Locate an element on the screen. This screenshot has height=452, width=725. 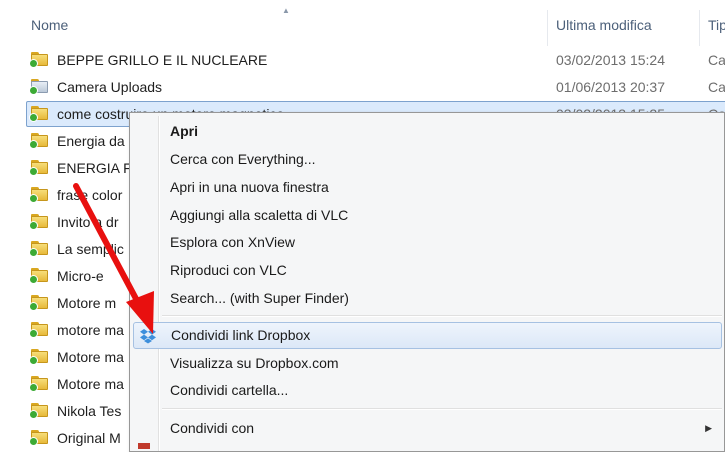
menu-item-visualizza-dropbox: Visualizza su Dropbox.com is located at coordinates (427, 363).